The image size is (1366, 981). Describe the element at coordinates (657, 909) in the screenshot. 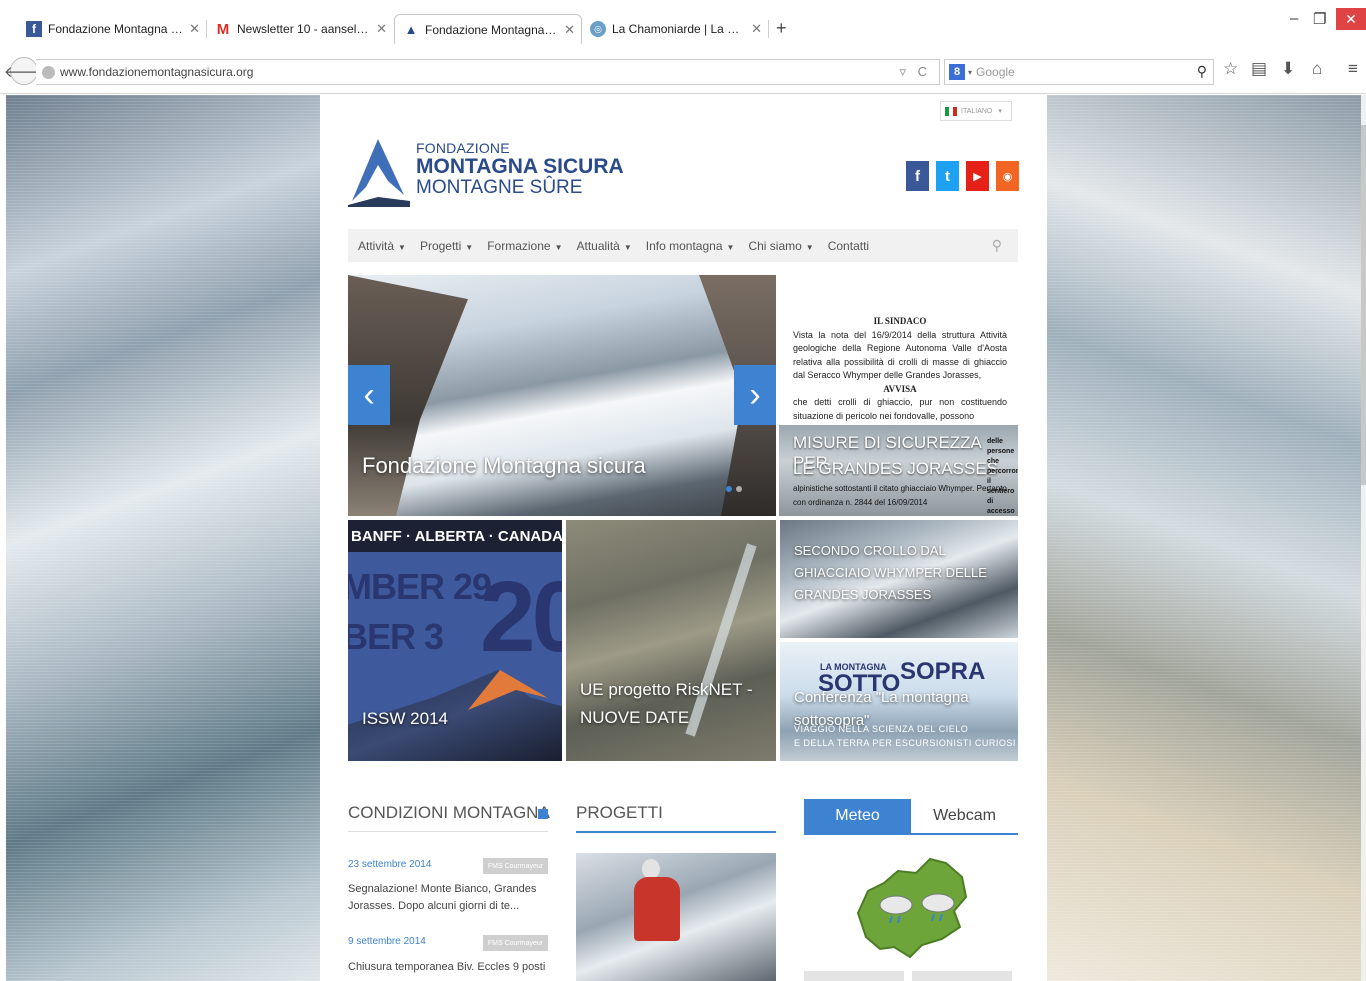

I see `photo-person-jacket` at that location.